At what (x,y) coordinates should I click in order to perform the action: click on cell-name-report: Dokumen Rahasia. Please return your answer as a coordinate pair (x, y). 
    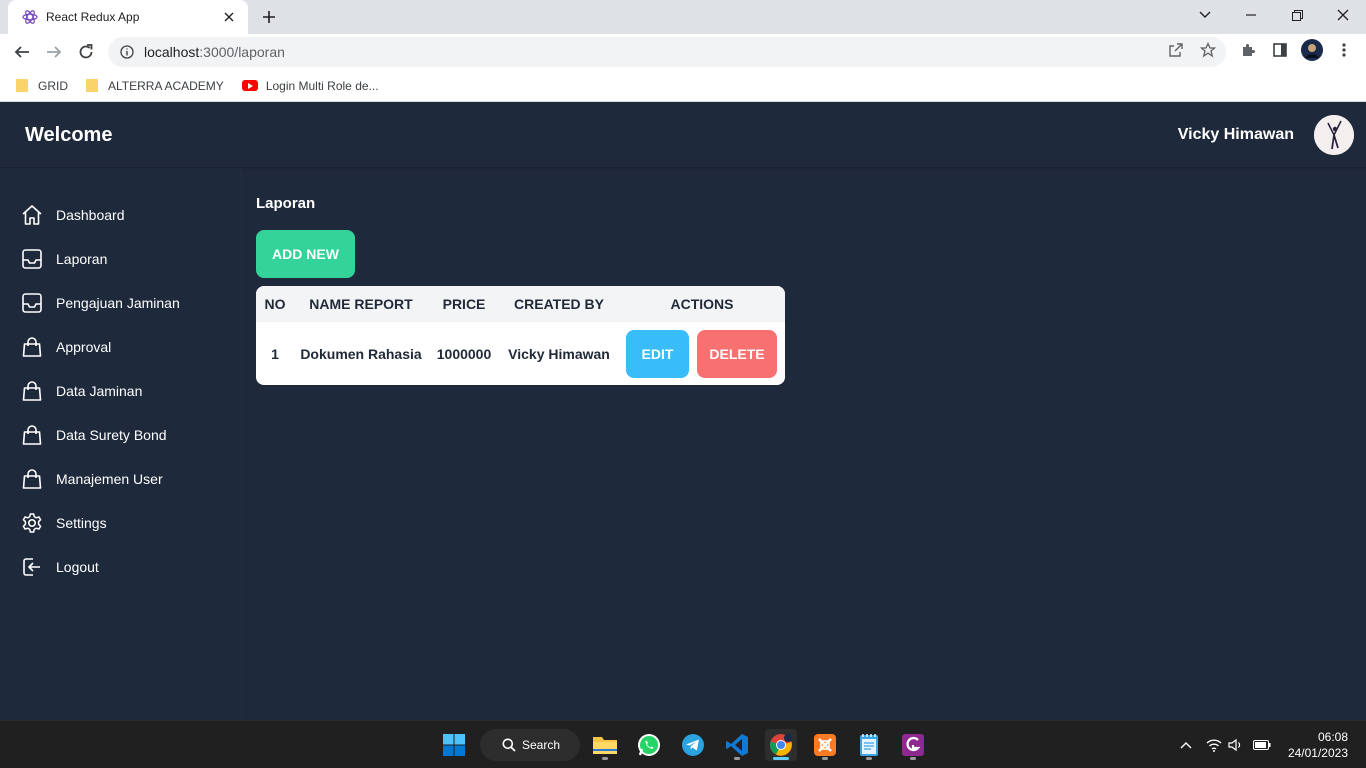
    Looking at the image, I should click on (361, 354).